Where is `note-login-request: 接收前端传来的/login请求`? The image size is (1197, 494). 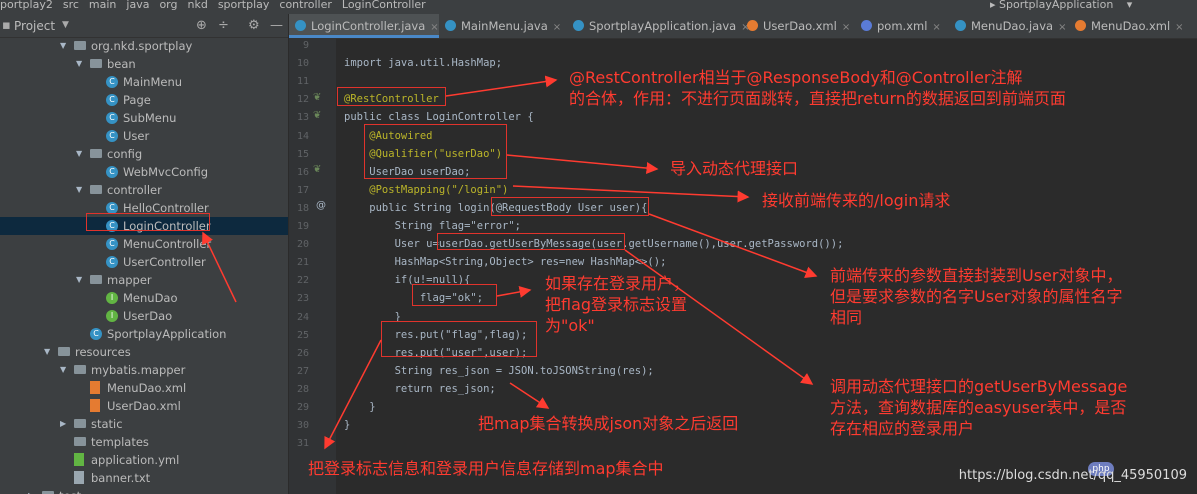
note-login-request: 接收前端传来的/login请求 is located at coordinates (856, 200).